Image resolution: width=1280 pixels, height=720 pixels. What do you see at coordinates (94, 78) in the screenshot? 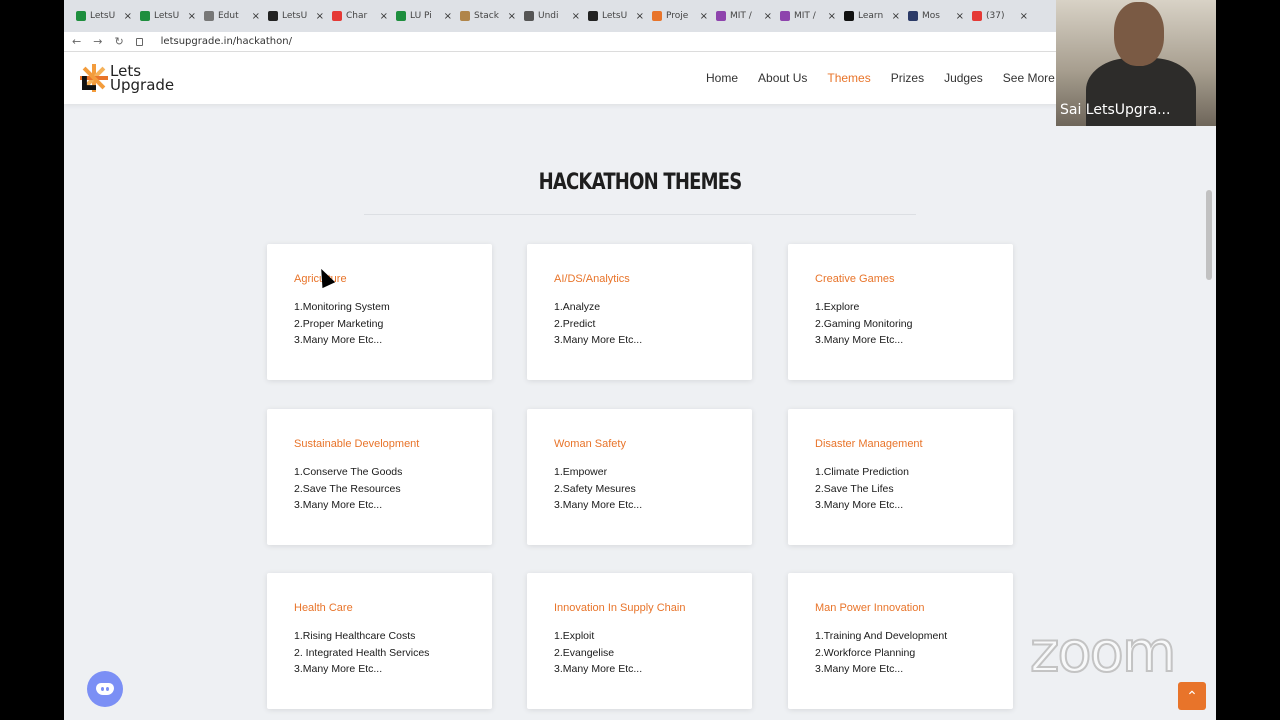
I see `logo-icon` at bounding box center [94, 78].